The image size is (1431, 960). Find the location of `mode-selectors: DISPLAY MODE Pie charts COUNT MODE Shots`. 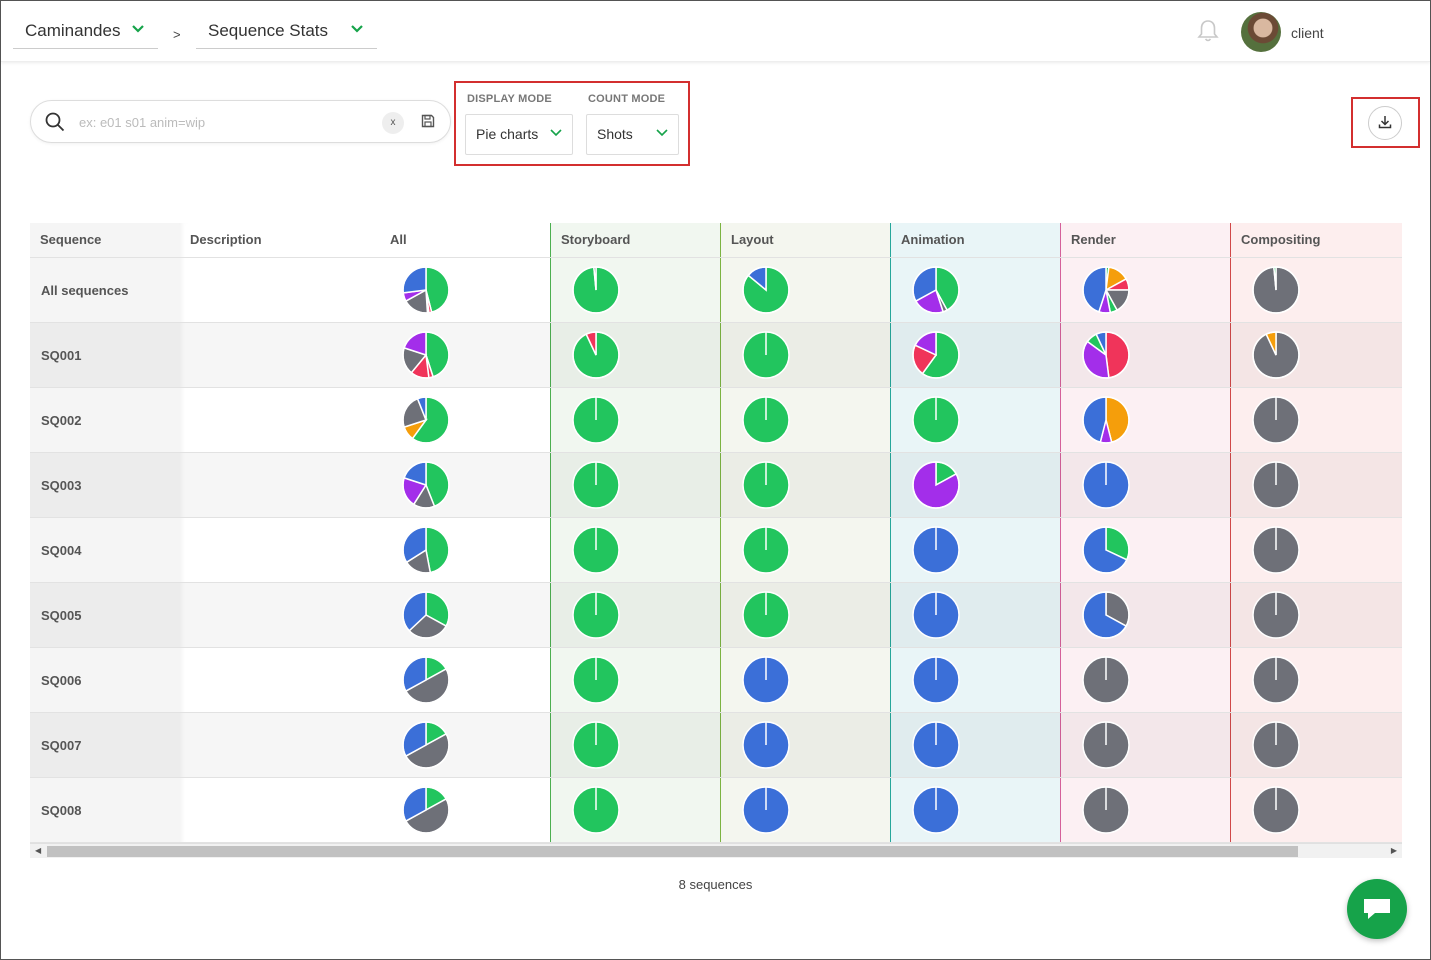

mode-selectors: DISPLAY MODE Pie charts COUNT MODE Shots is located at coordinates (572, 123).